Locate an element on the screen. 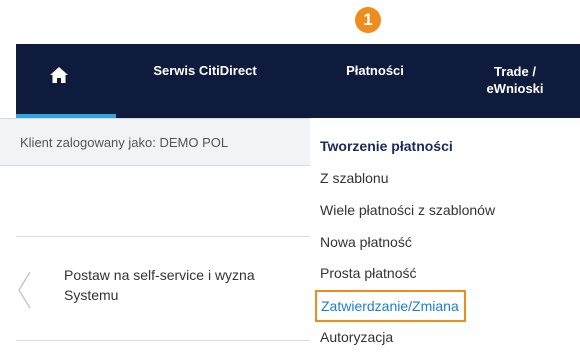 This screenshot has width=580, height=356. menu-item-zatwierdzanie-zmiana: Zatwierdzanie/Zmiana is located at coordinates (390, 306).